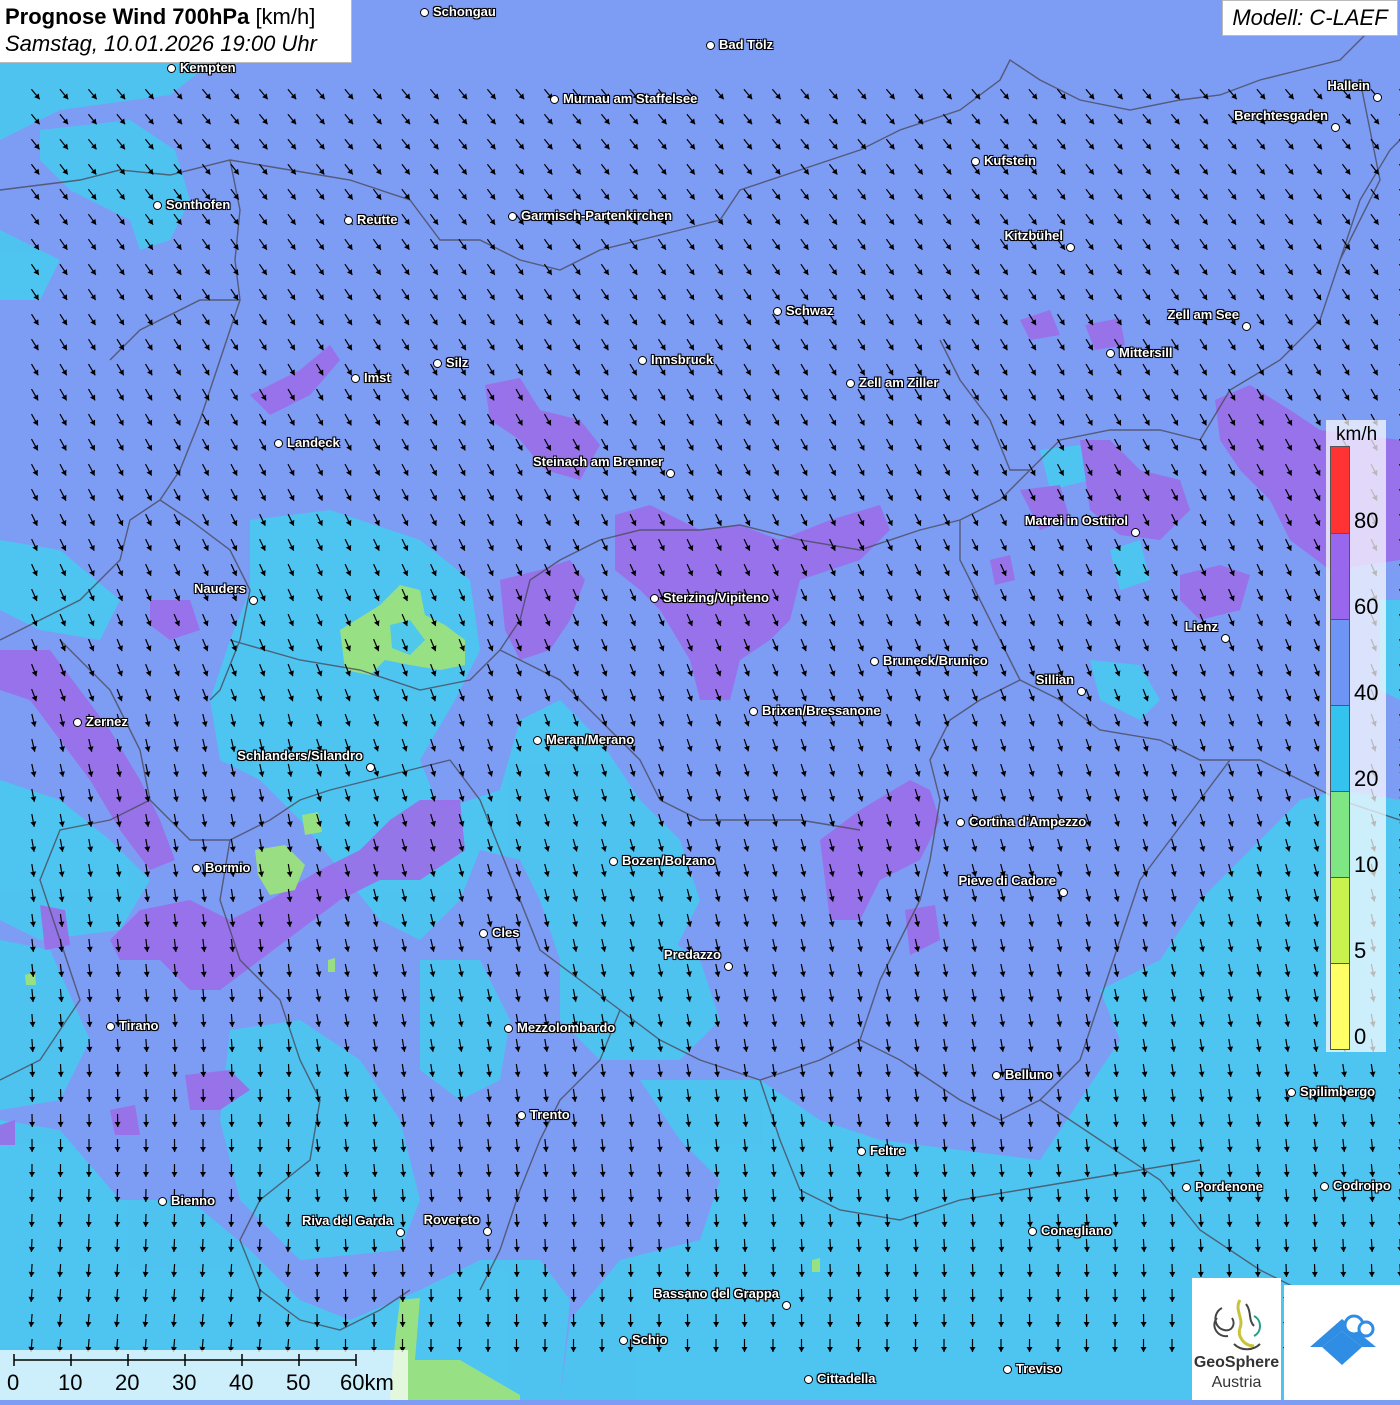 Image resolution: width=1400 pixels, height=1405 pixels. What do you see at coordinates (1366, 693) in the screenshot?
I see `legend-tick-40: 40` at bounding box center [1366, 693].